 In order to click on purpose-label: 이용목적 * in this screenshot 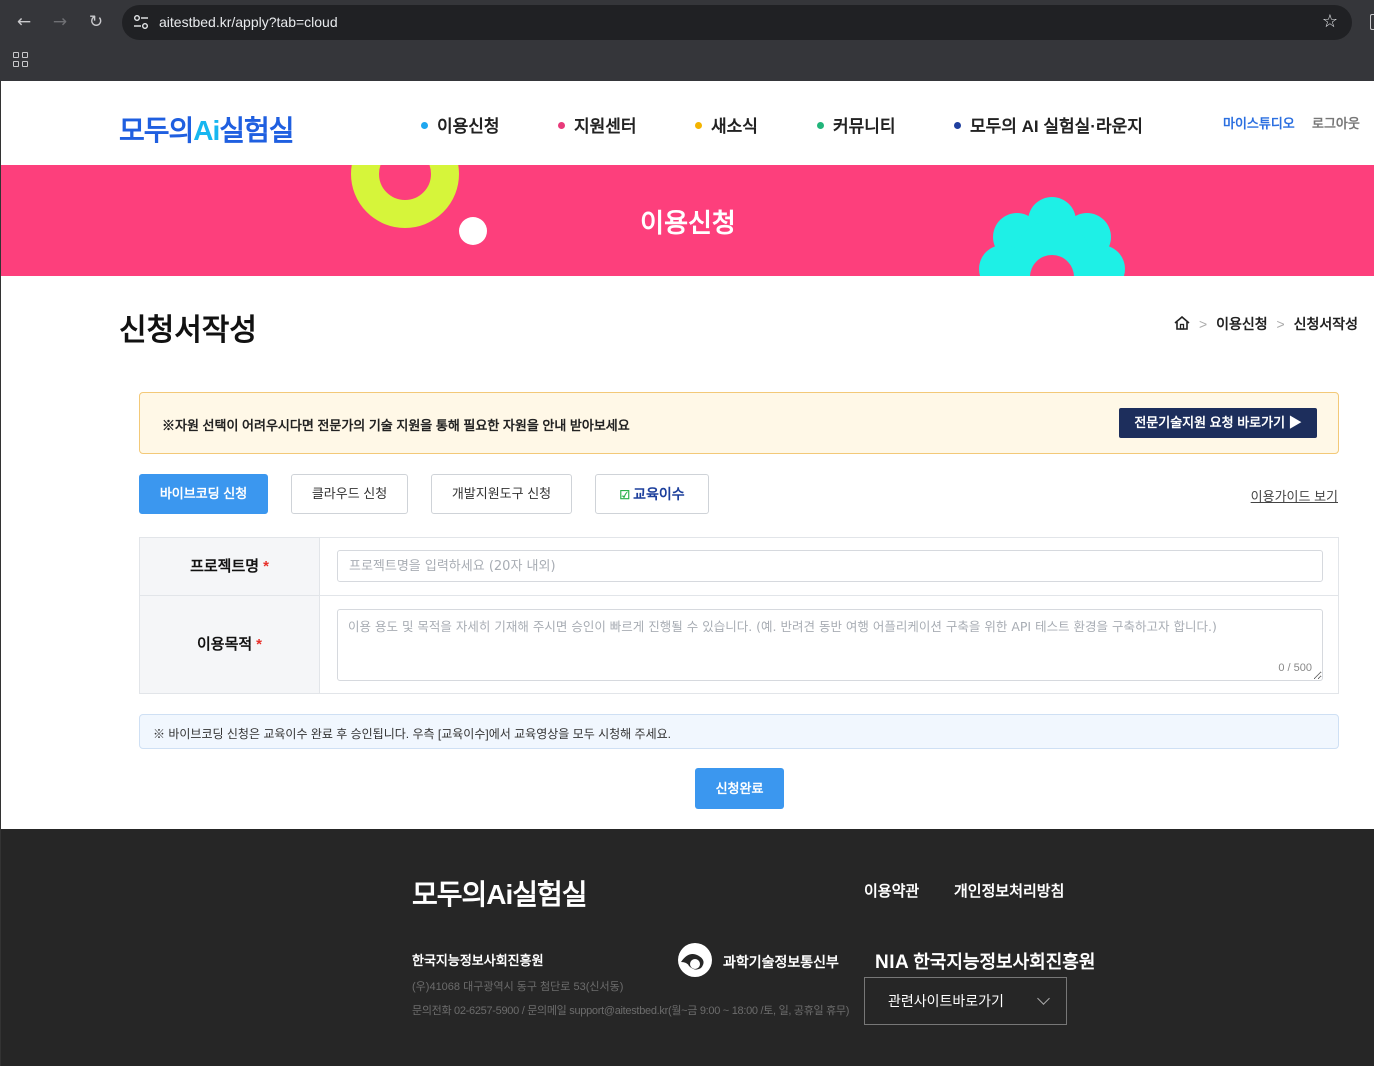, I will do `click(230, 644)`.